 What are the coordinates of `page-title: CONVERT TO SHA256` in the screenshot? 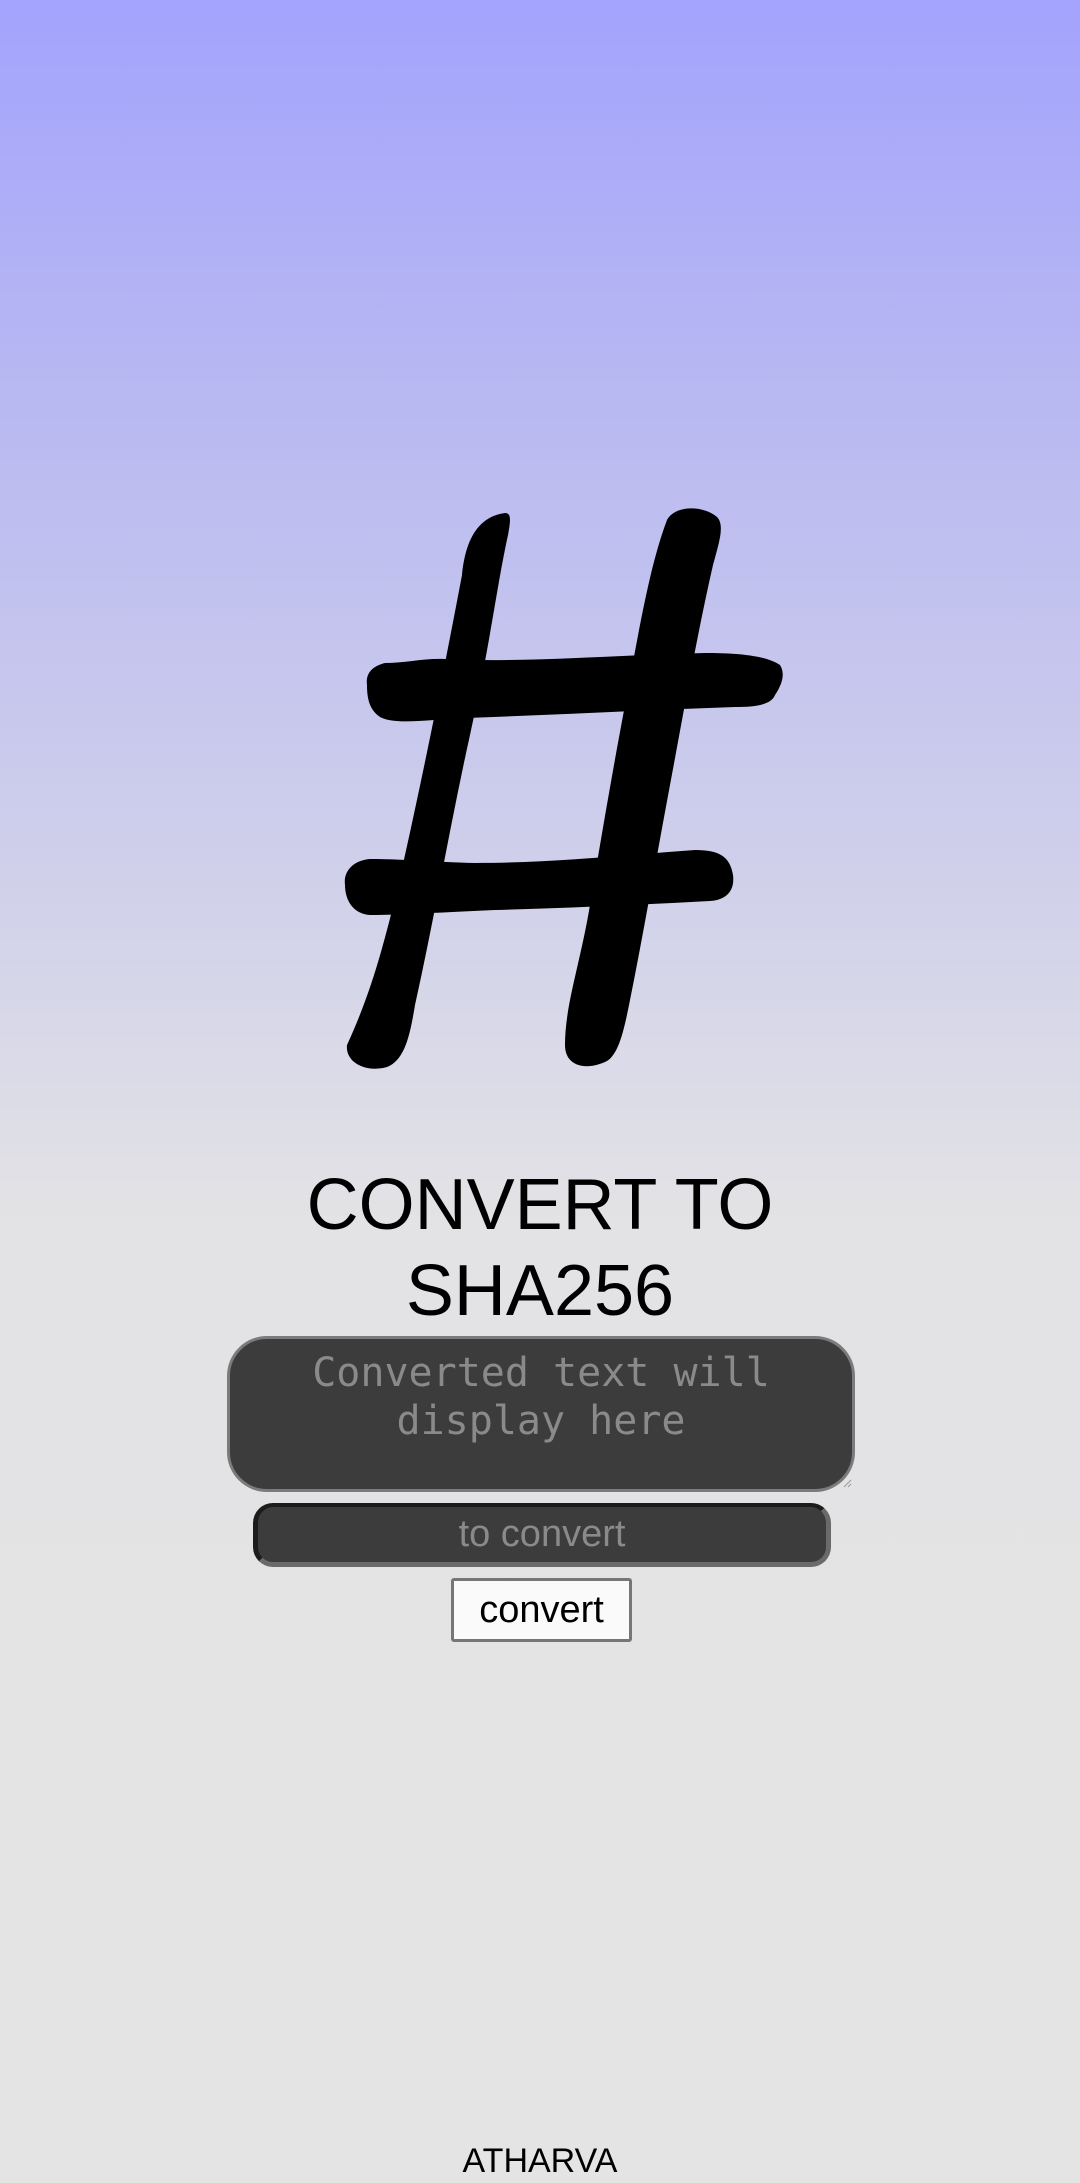 It's located at (540, 1248).